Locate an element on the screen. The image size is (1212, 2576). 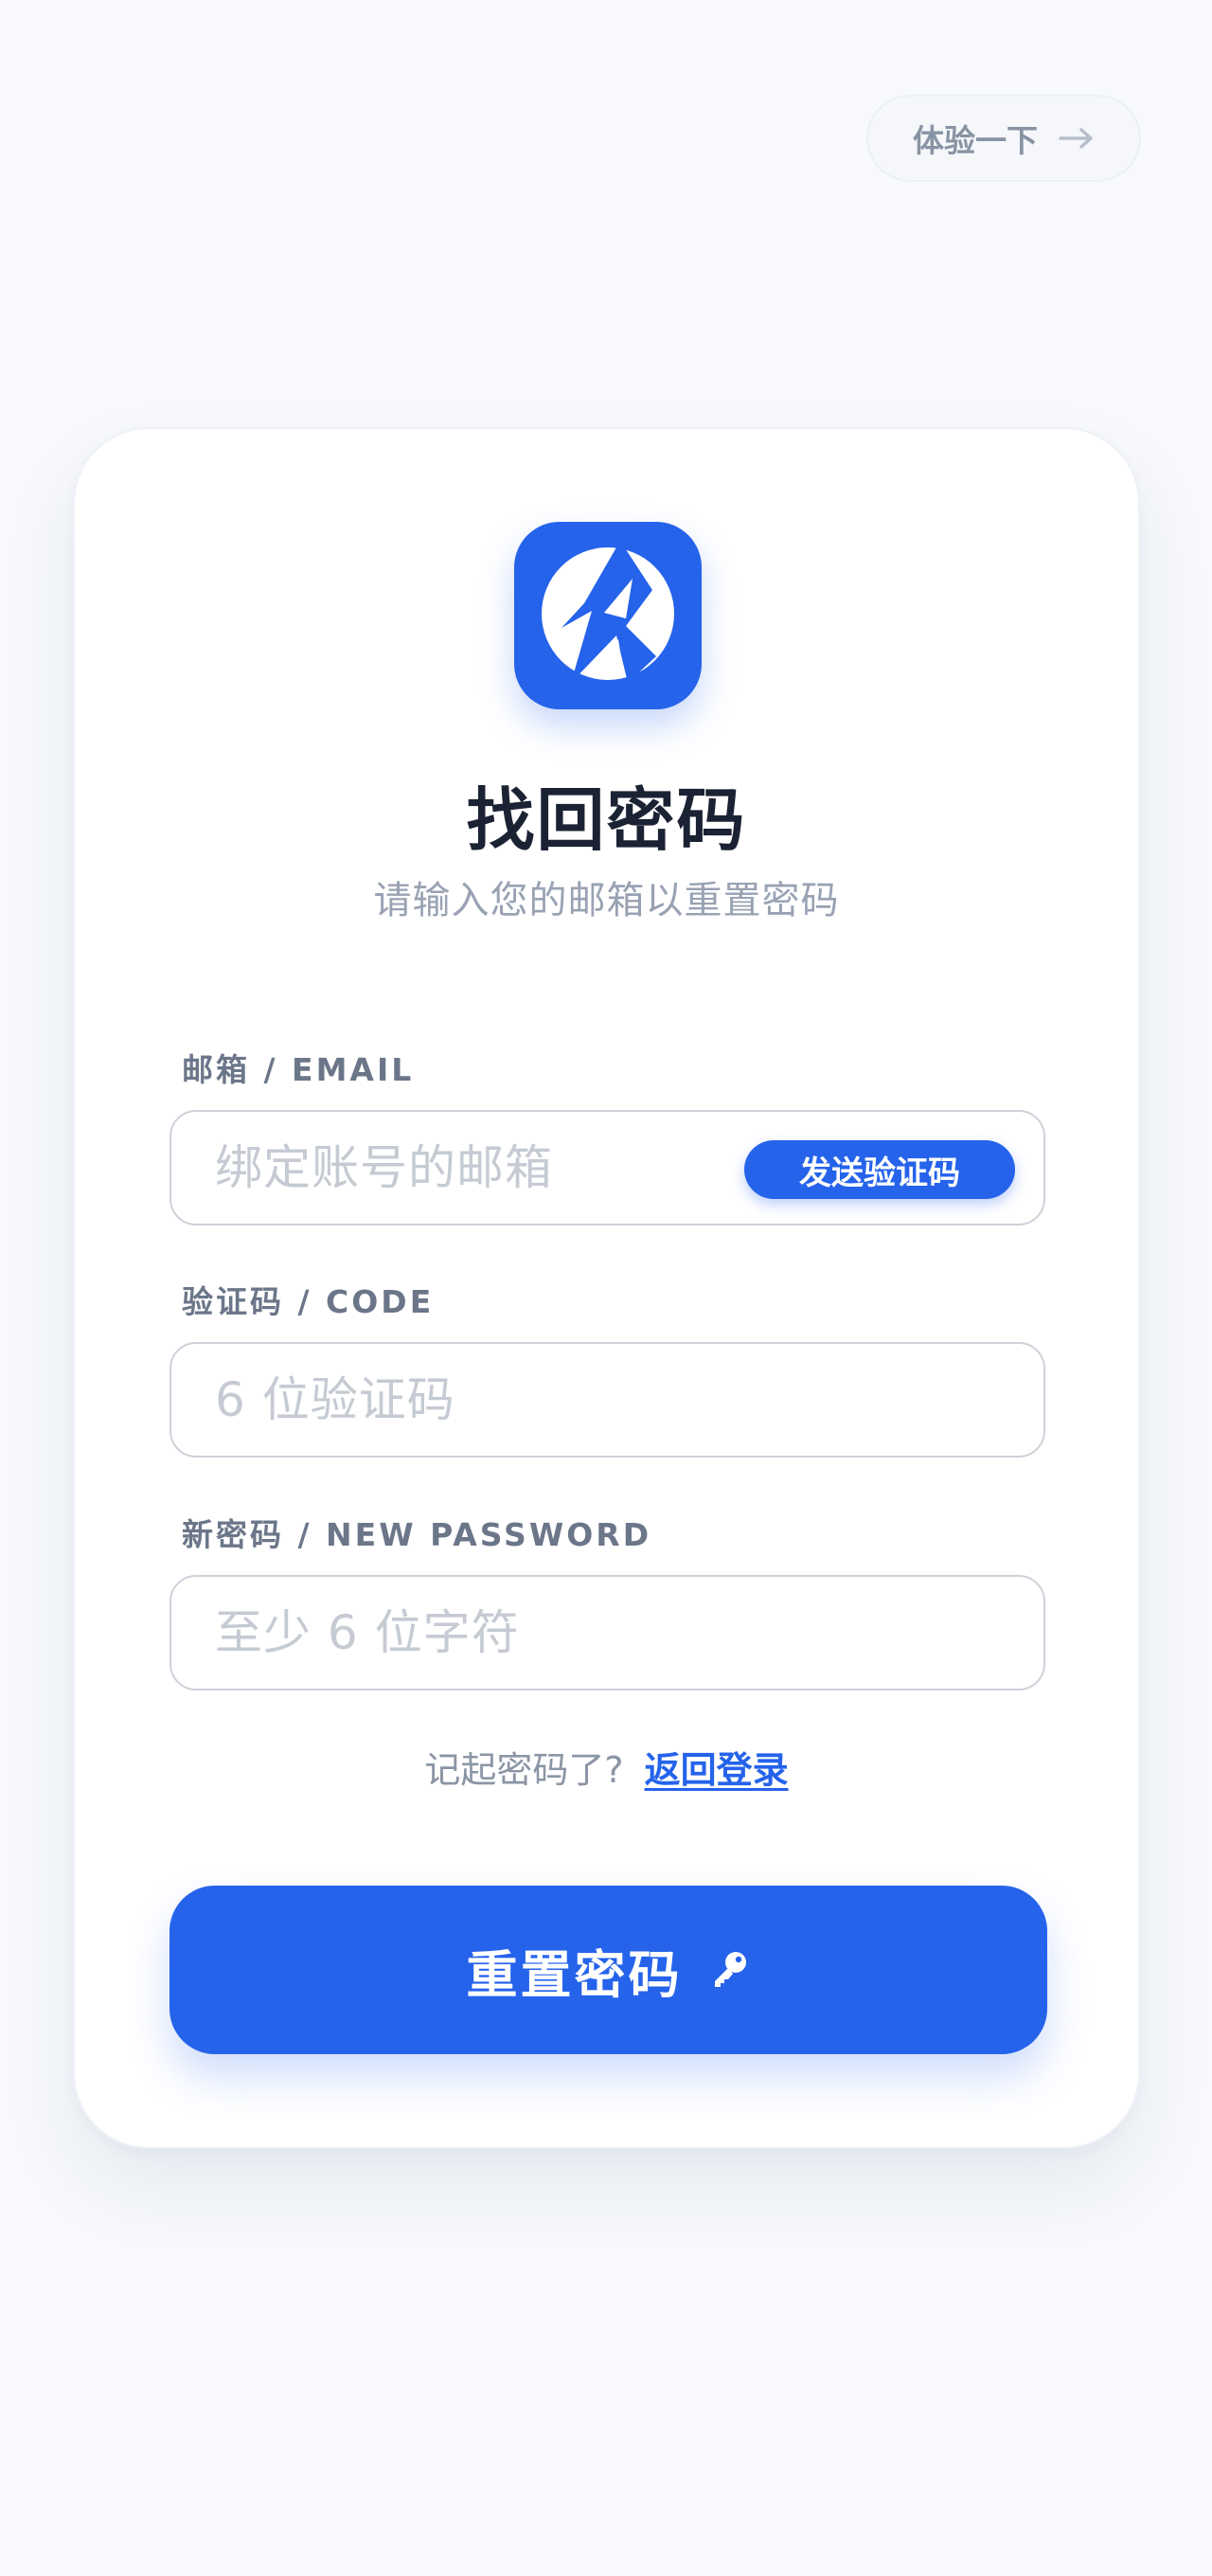
reset-password-button: 重置密码 is located at coordinates (608, 1970).